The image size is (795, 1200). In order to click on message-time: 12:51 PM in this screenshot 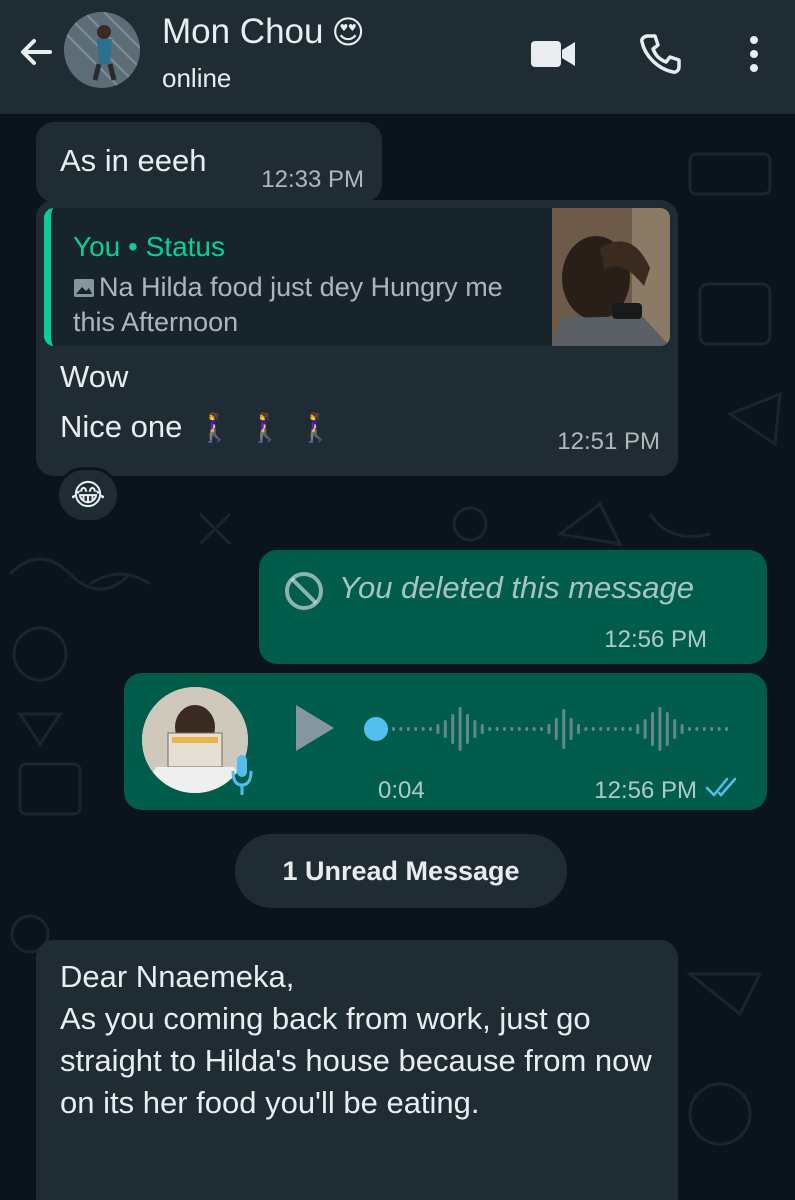, I will do `click(608, 441)`.